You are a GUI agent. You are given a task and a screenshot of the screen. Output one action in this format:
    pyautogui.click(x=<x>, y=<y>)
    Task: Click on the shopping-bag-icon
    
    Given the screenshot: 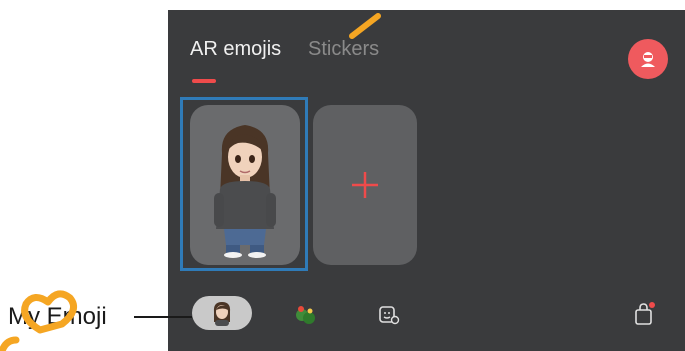 What is the action you would take?
    pyautogui.click(x=645, y=313)
    